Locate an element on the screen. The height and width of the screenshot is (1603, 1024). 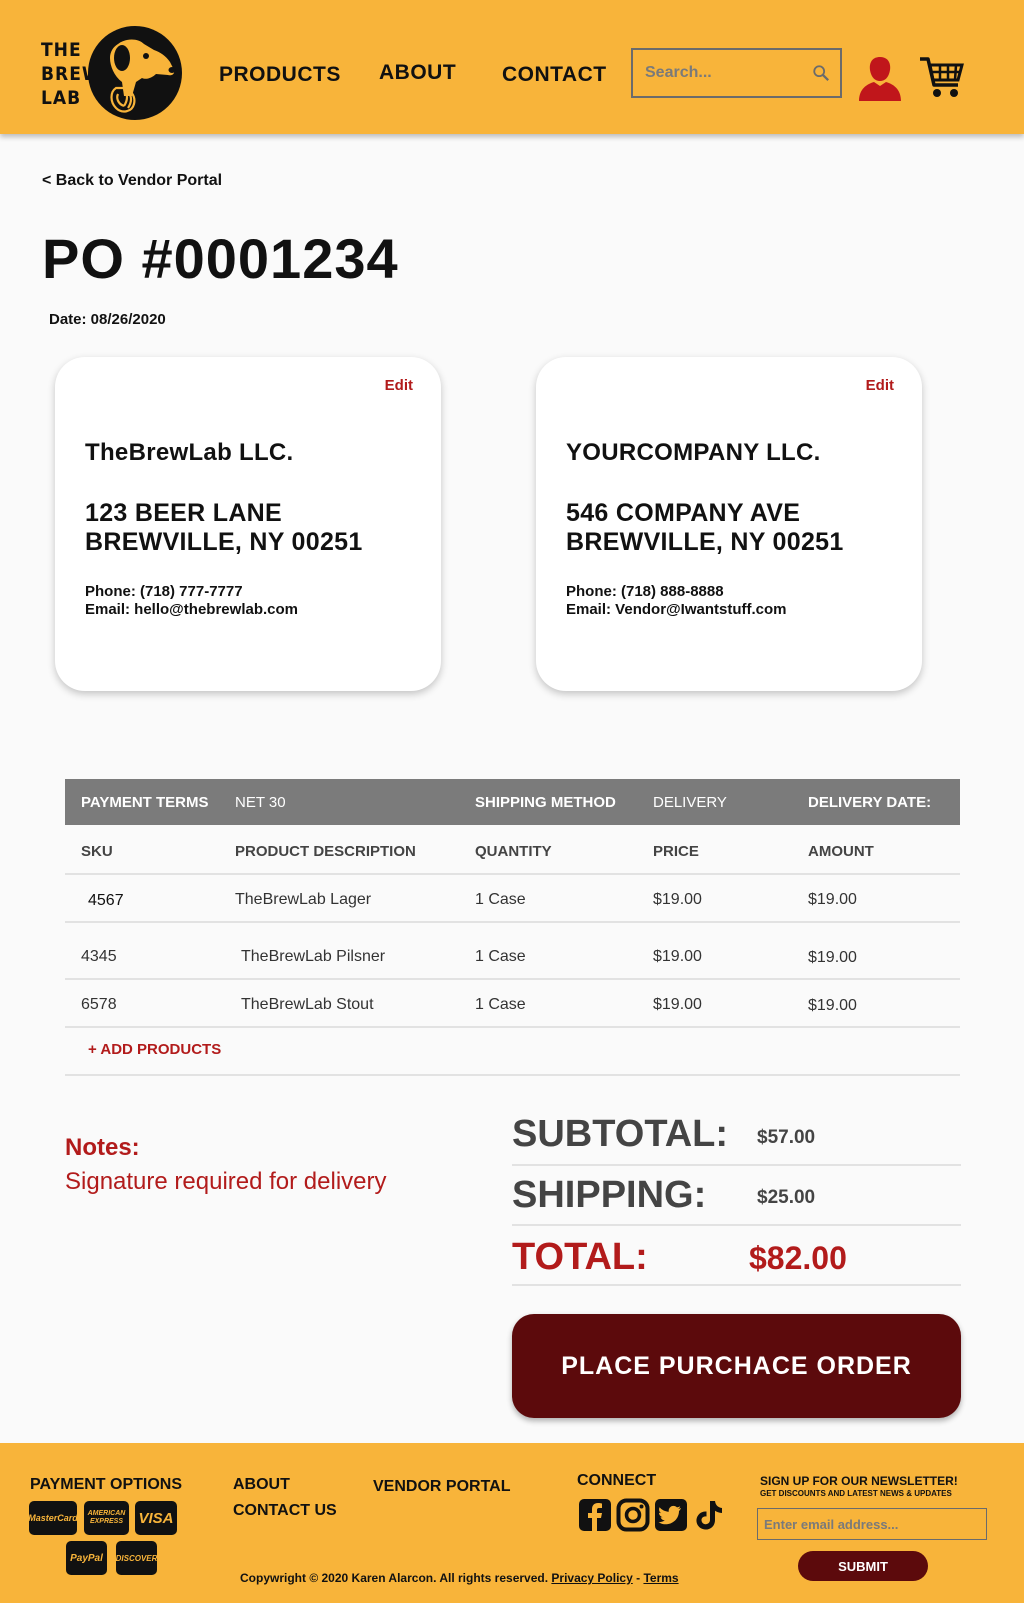
shipping-method-value: DELIVERY is located at coordinates (690, 802).